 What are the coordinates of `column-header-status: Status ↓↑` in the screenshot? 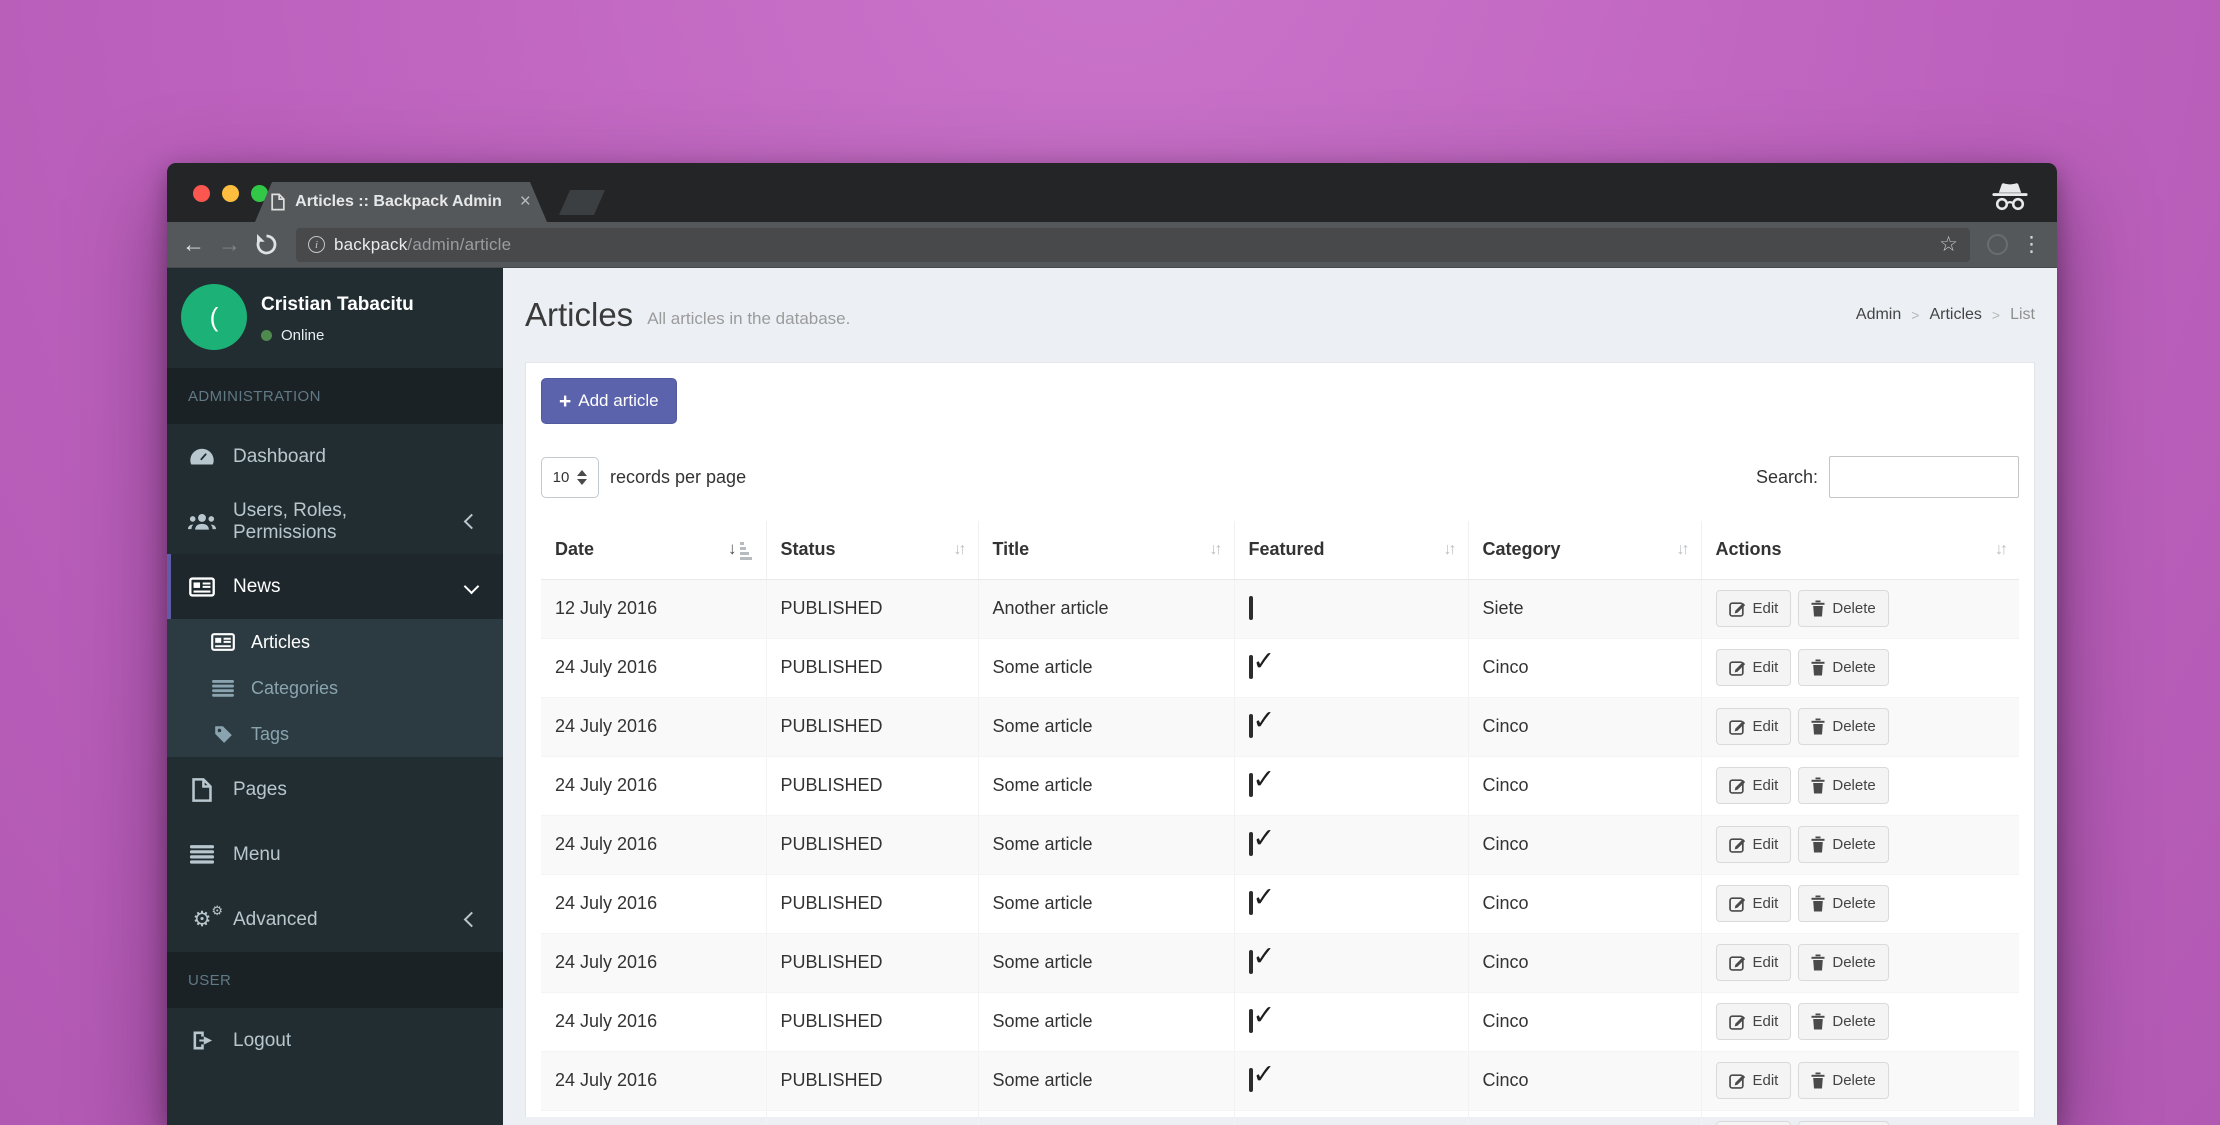 It's located at (872, 550).